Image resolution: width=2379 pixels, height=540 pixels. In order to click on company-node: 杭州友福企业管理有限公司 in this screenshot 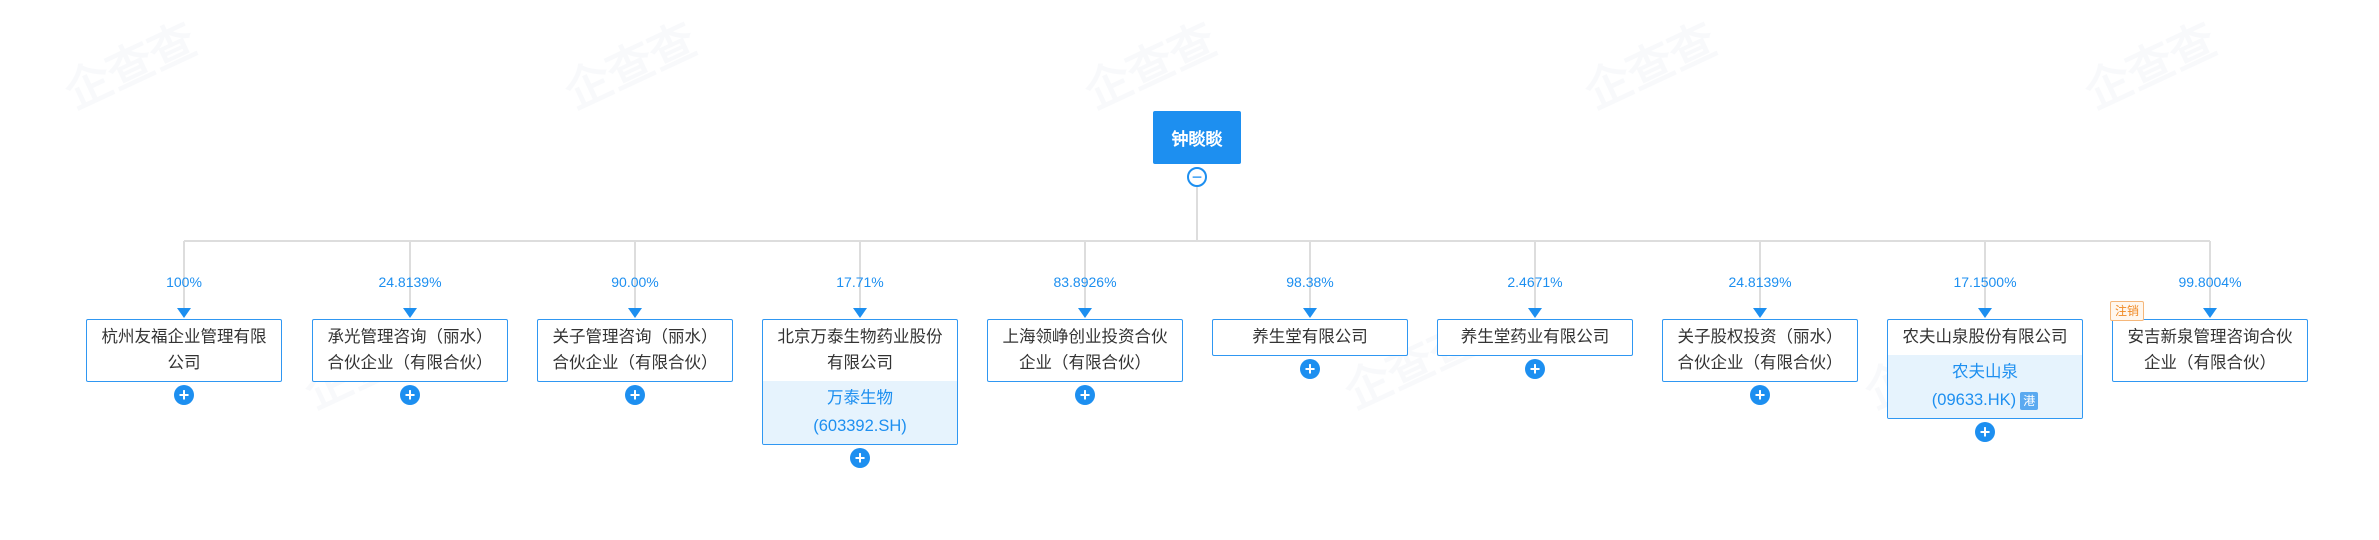, I will do `click(184, 350)`.